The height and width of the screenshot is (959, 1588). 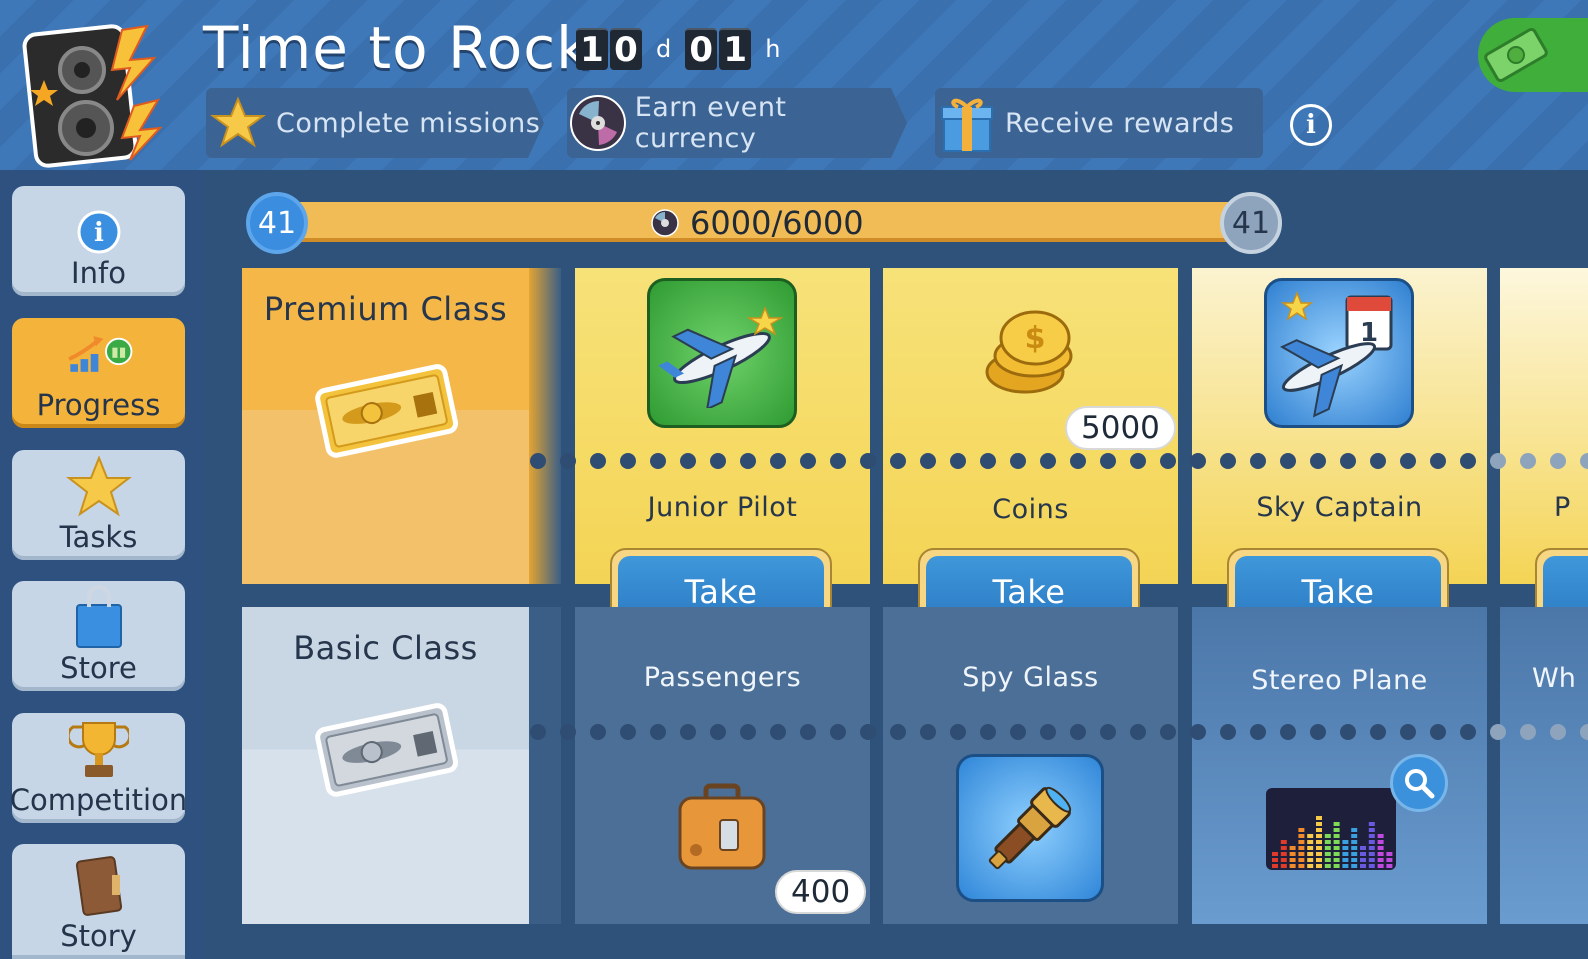 What do you see at coordinates (1120, 123) in the screenshot?
I see `step-label: Receive rewards` at bounding box center [1120, 123].